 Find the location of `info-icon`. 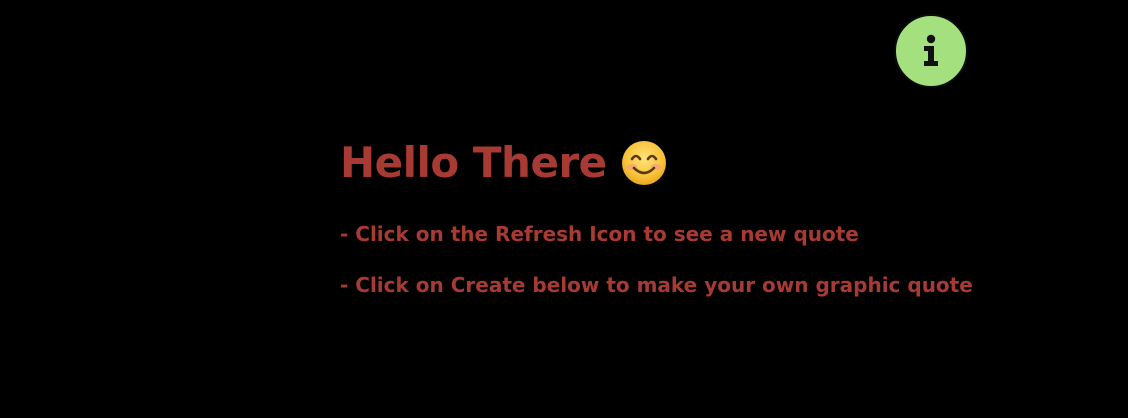

info-icon is located at coordinates (931, 50).